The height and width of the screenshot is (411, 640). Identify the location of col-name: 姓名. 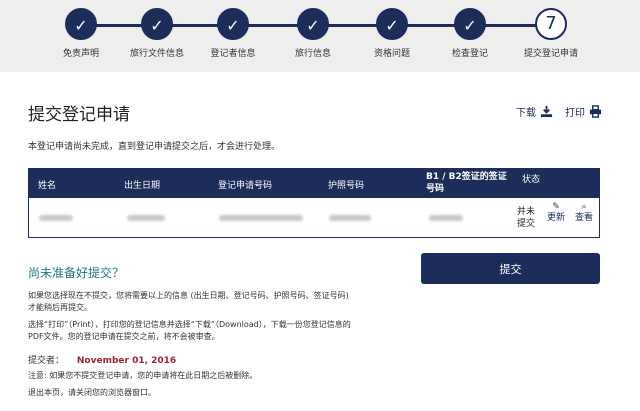
(47, 186).